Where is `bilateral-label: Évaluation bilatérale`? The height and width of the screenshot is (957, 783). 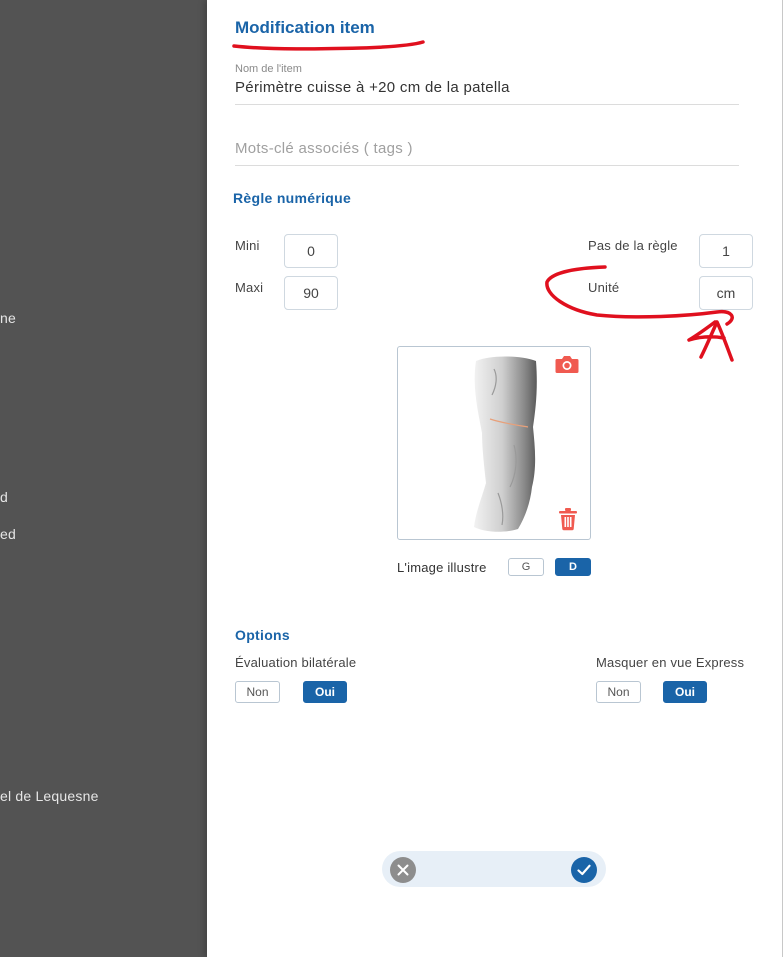
bilateral-label: Évaluation bilatérale is located at coordinates (296, 662).